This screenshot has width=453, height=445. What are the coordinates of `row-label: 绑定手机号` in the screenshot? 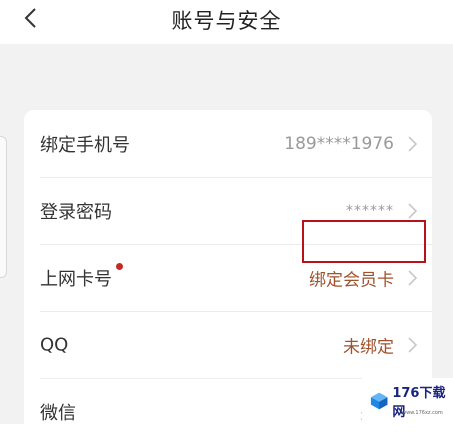 It's located at (85, 145).